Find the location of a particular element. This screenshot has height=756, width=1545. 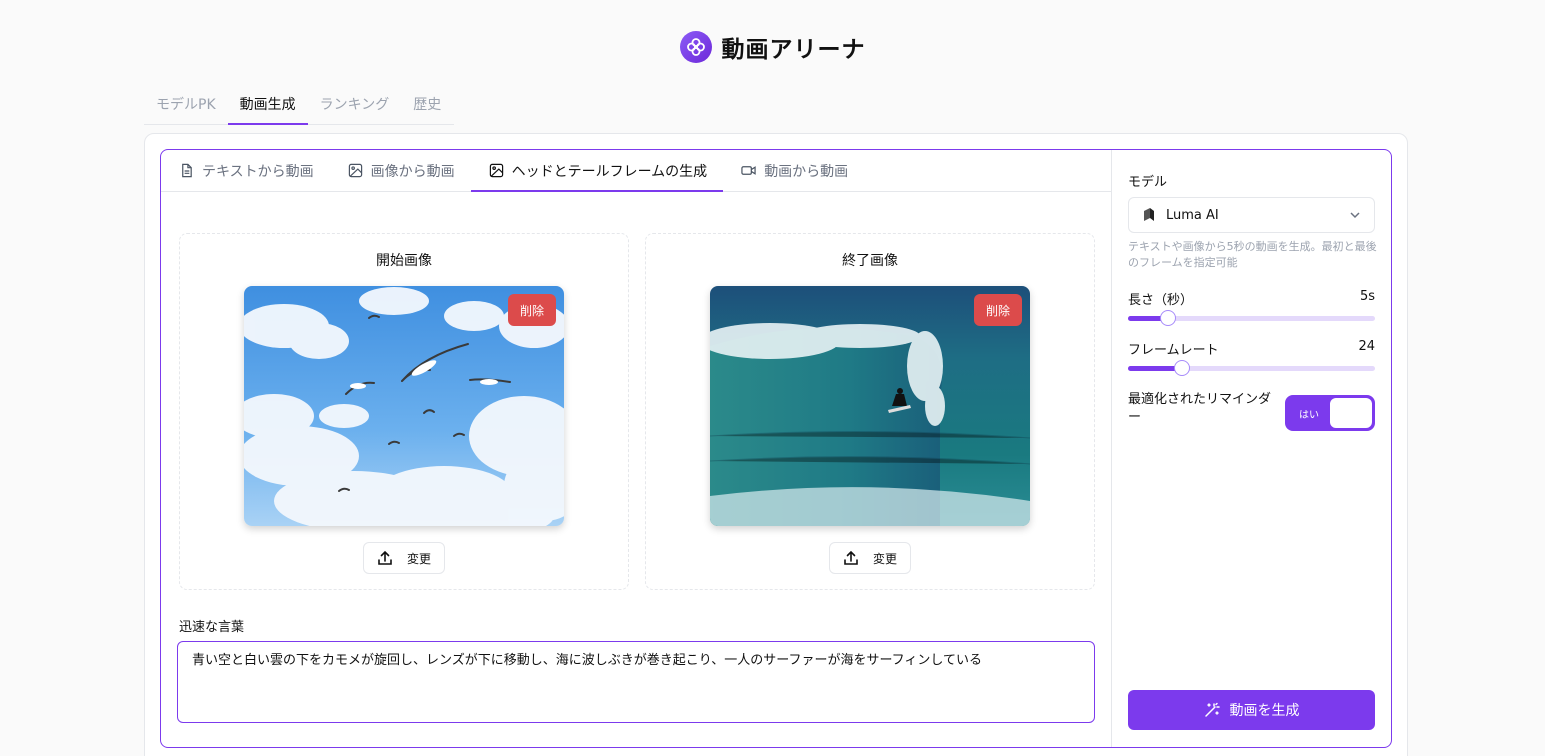

main-tabs: モデルPK 動画生成 ランキング 歴史 is located at coordinates (299, 106).